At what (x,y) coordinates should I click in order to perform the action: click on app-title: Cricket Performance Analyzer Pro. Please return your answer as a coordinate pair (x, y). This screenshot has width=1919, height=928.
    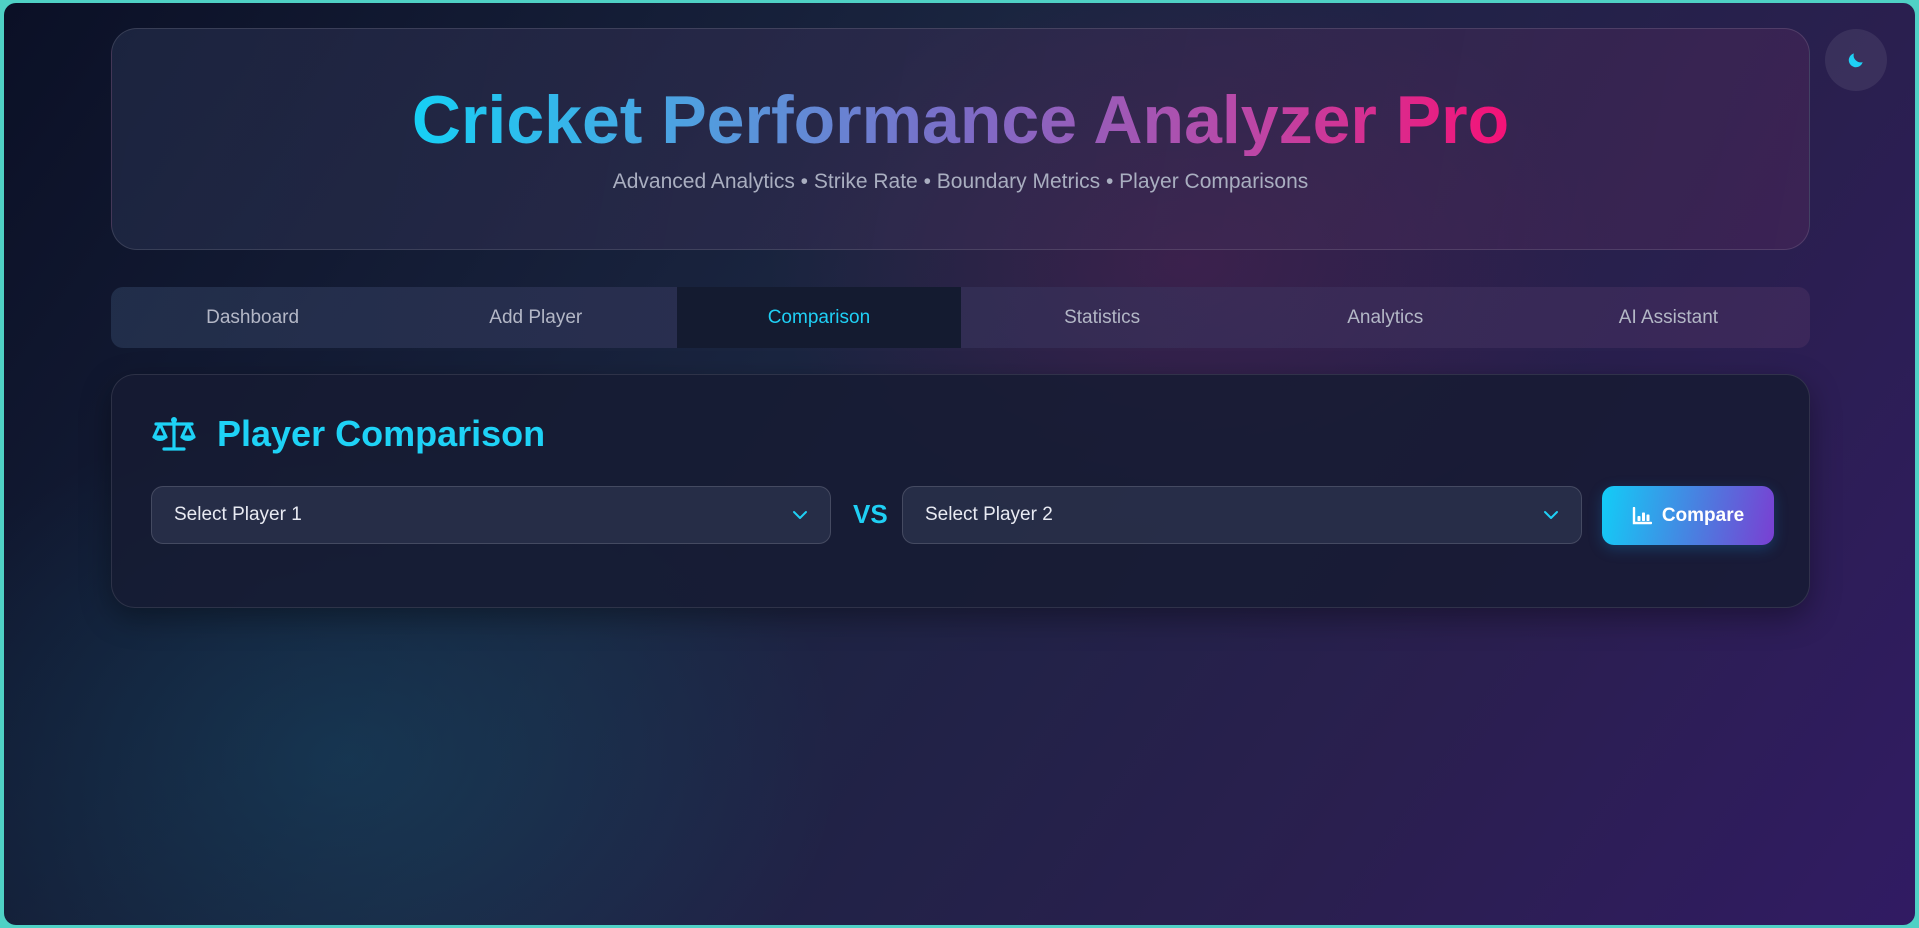
    Looking at the image, I should click on (960, 120).